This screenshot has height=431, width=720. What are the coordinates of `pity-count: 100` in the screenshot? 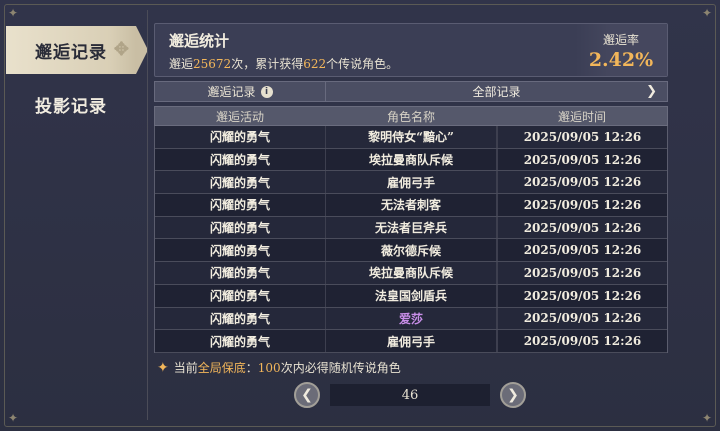 It's located at (269, 367).